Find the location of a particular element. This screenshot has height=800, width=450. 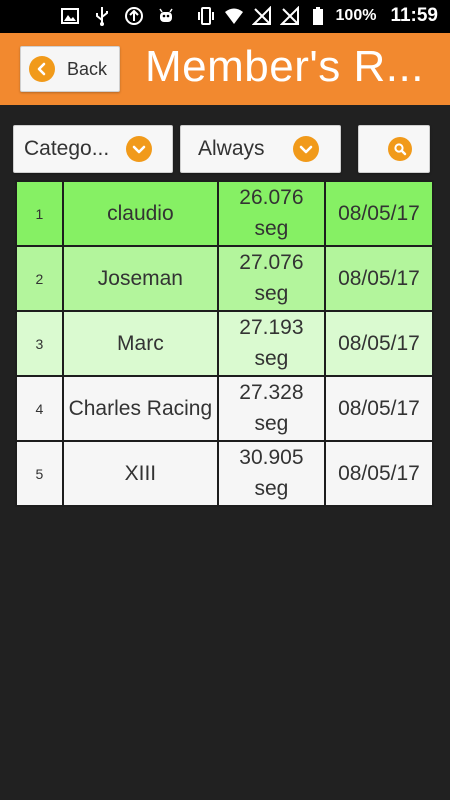

member-name: Charles Racing is located at coordinates (140, 408).